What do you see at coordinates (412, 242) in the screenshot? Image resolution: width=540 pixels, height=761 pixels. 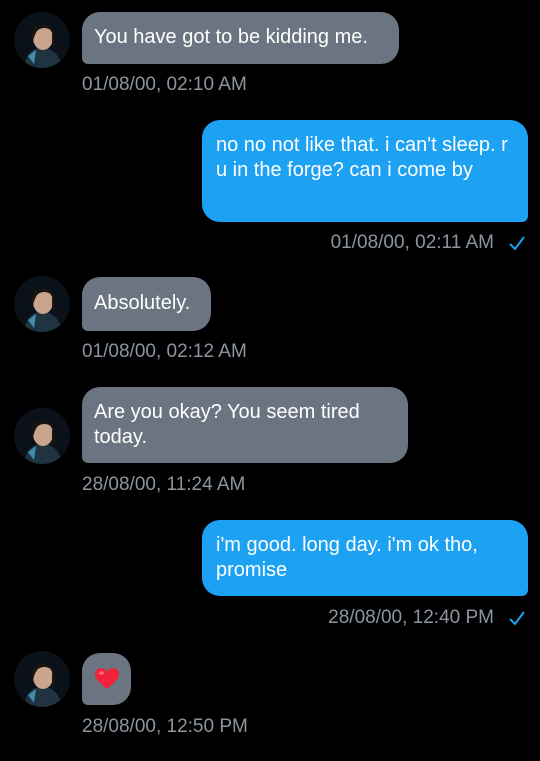 I see `message-timestamp: 01/08/00, 02:11 AM` at bounding box center [412, 242].